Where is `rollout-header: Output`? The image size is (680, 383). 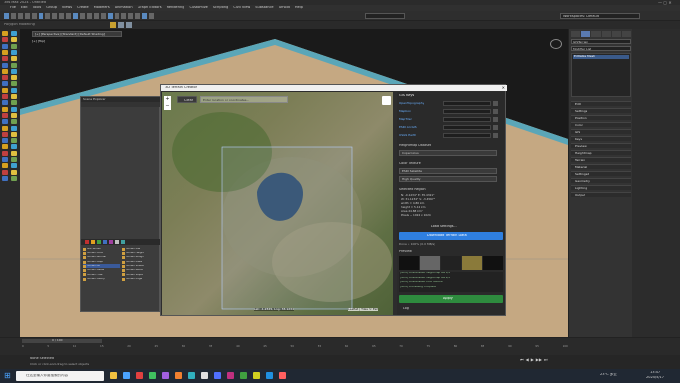 rollout-header: Output is located at coordinates (601, 194).